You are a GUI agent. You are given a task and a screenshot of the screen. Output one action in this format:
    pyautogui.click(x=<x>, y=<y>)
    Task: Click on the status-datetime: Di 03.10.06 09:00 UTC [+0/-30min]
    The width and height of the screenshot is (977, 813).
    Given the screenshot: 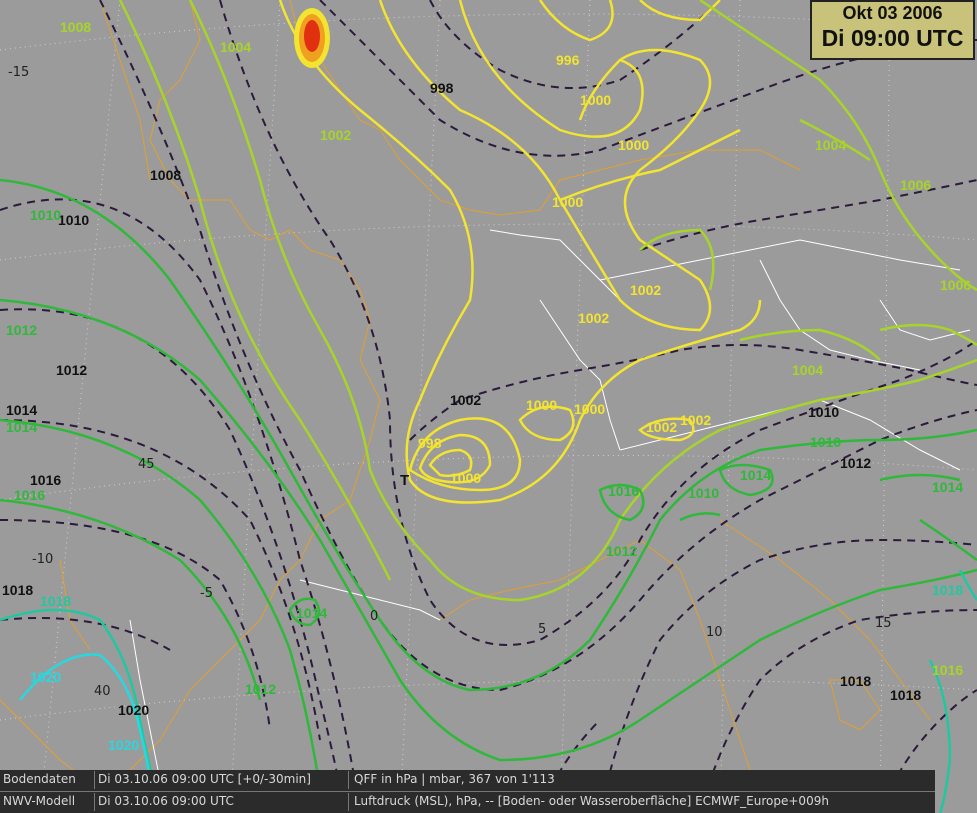 What is the action you would take?
    pyautogui.click(x=204, y=779)
    